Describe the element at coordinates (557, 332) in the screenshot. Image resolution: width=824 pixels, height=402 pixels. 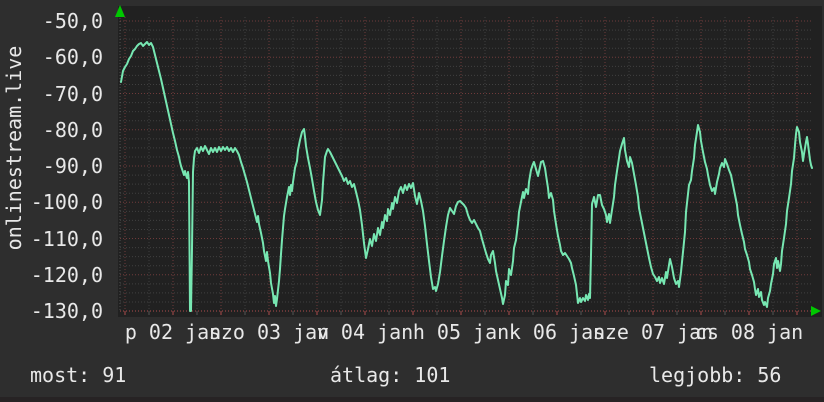
I see `x-axis-label: k 06 jan` at that location.